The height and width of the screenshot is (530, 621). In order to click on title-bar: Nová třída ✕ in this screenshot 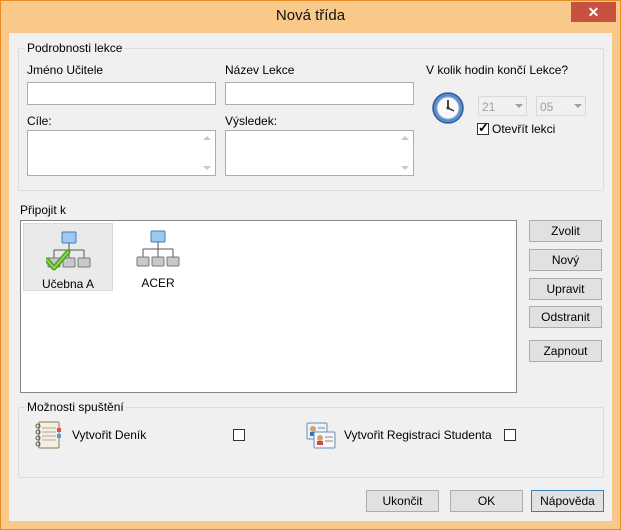, I will do `click(310, 17)`.